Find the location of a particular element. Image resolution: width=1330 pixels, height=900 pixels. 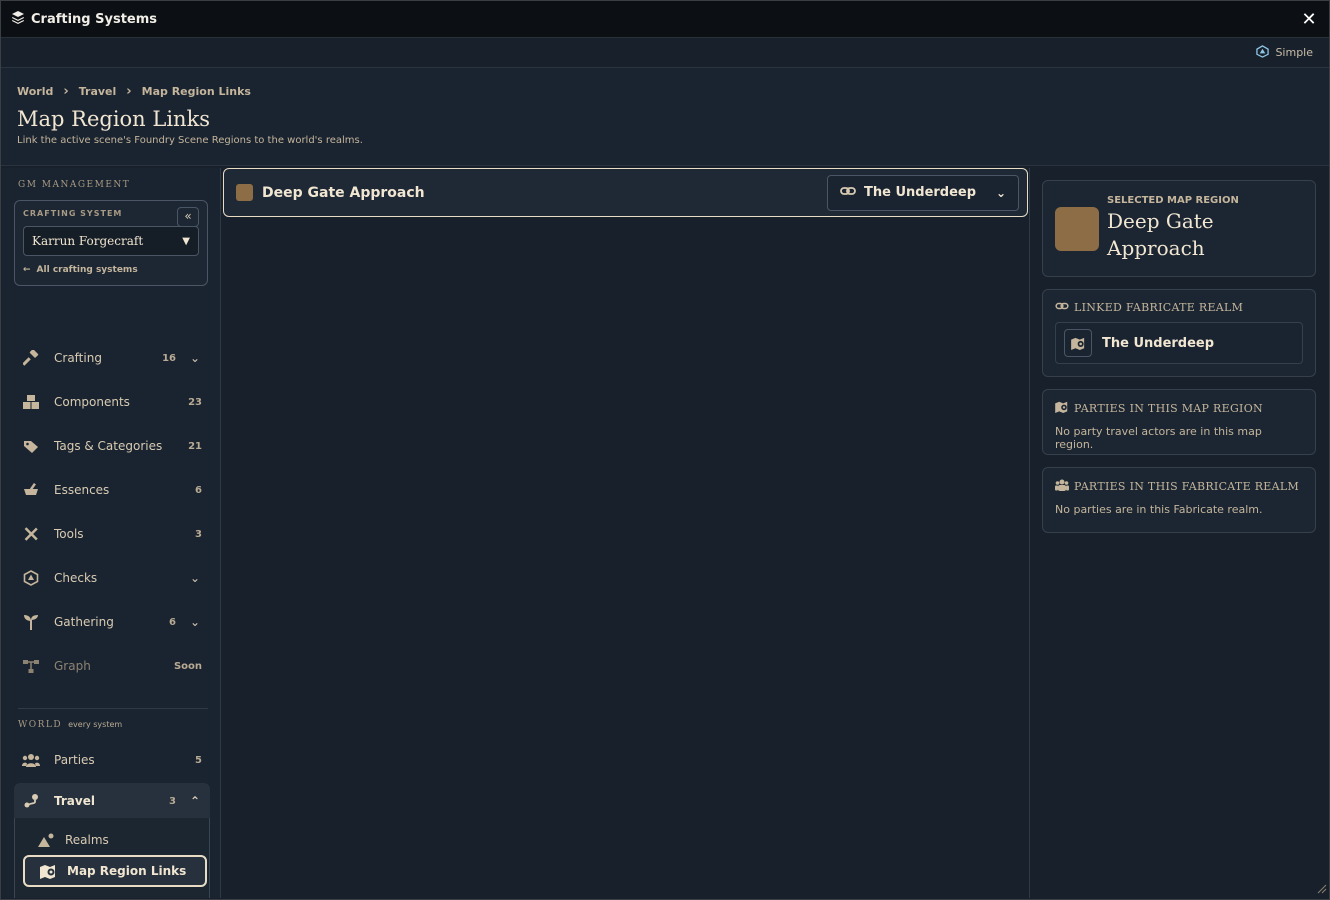

world-sub-label: every system is located at coordinates (95, 724).